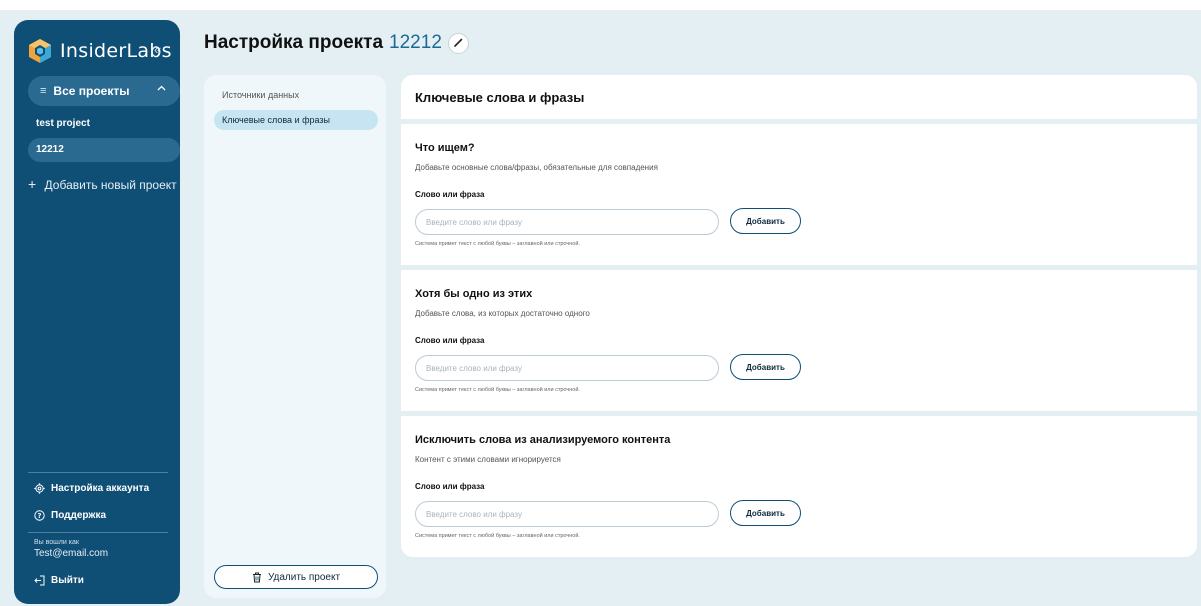 The width and height of the screenshot is (1201, 606). I want to click on chevron-up-icon, so click(161, 88).